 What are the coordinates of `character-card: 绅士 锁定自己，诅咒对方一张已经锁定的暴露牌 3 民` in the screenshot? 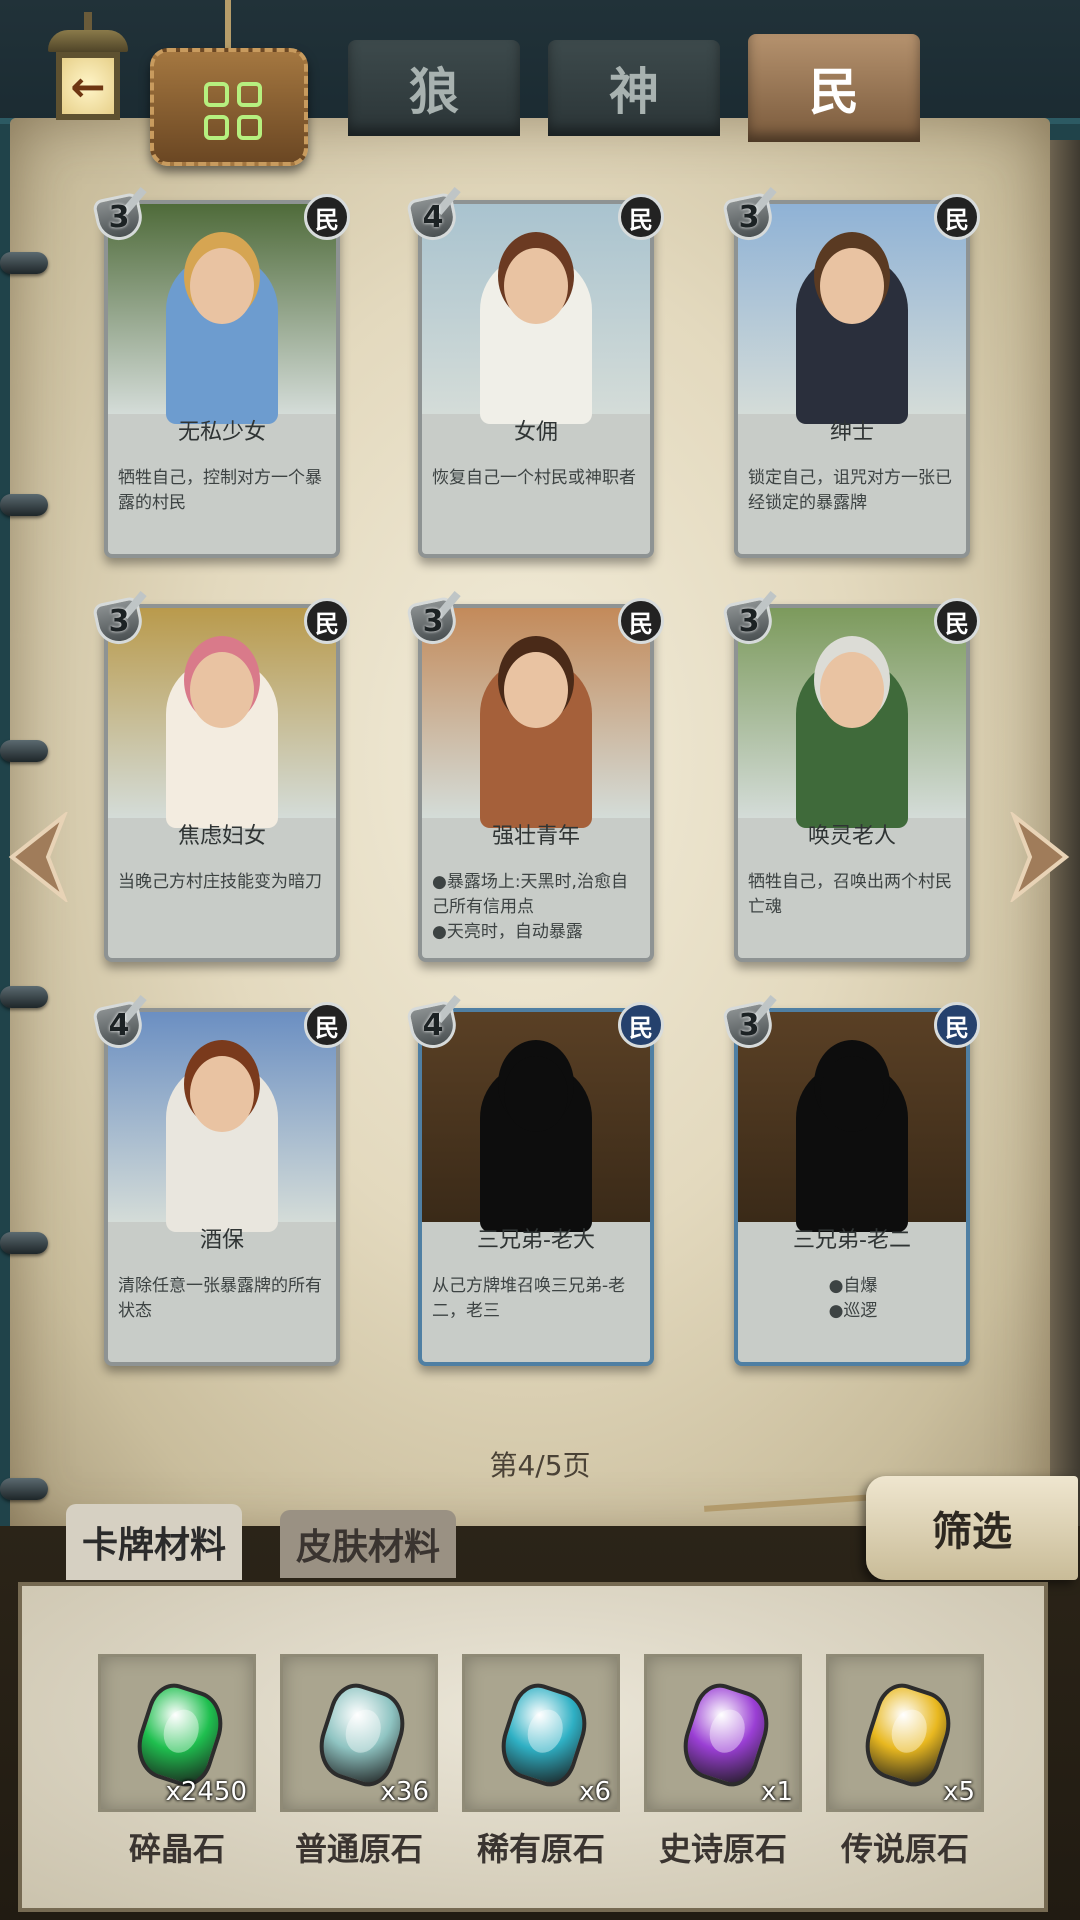 It's located at (850, 372).